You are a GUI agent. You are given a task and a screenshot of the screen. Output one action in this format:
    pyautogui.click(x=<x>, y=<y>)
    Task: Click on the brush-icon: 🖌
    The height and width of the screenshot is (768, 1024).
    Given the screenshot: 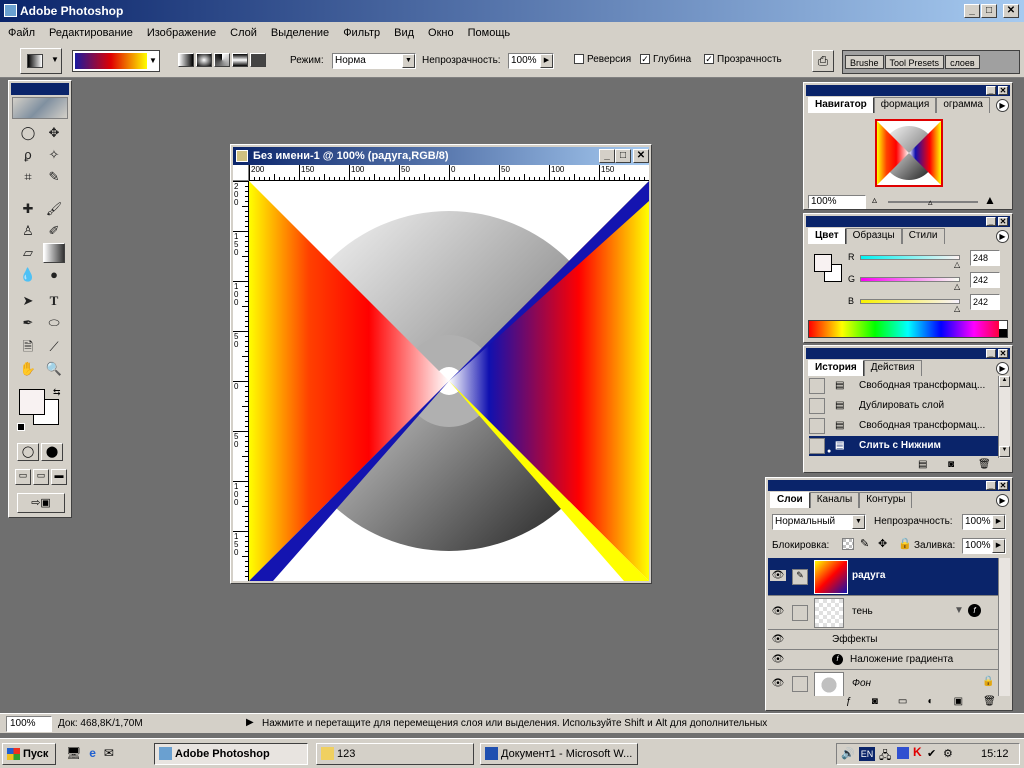 What is the action you would take?
    pyautogui.click(x=54, y=209)
    